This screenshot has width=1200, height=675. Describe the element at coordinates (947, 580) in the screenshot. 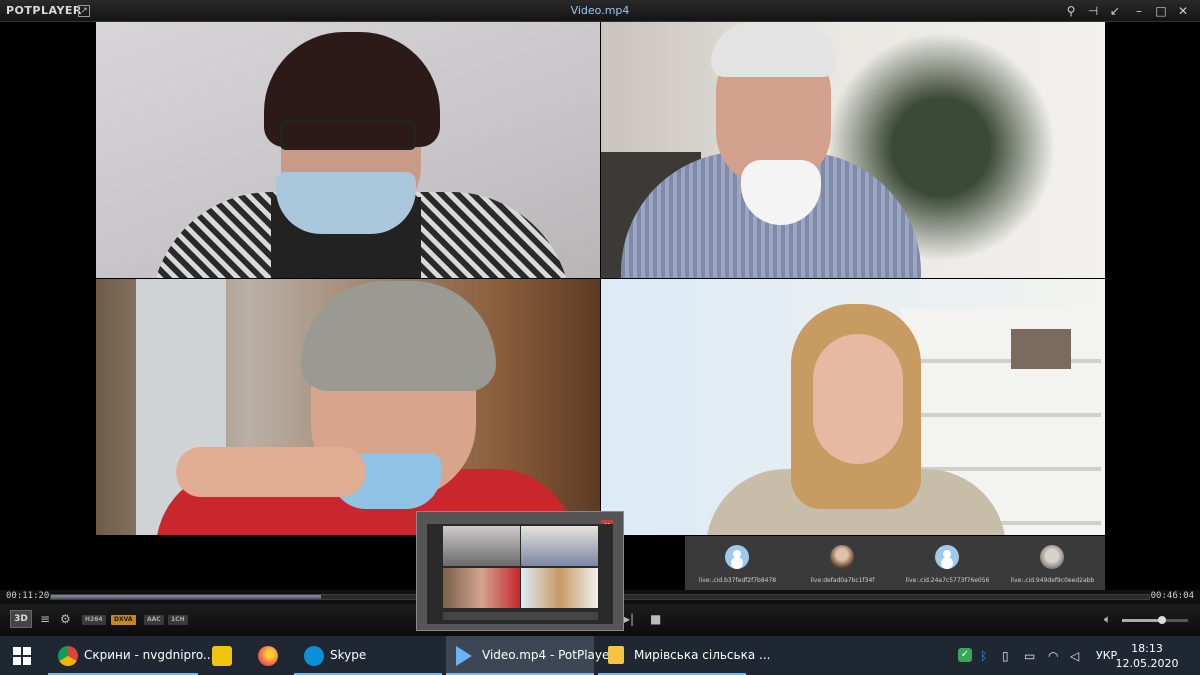

I see `participant-name: live:.cid.24a7c5773f76e056` at that location.